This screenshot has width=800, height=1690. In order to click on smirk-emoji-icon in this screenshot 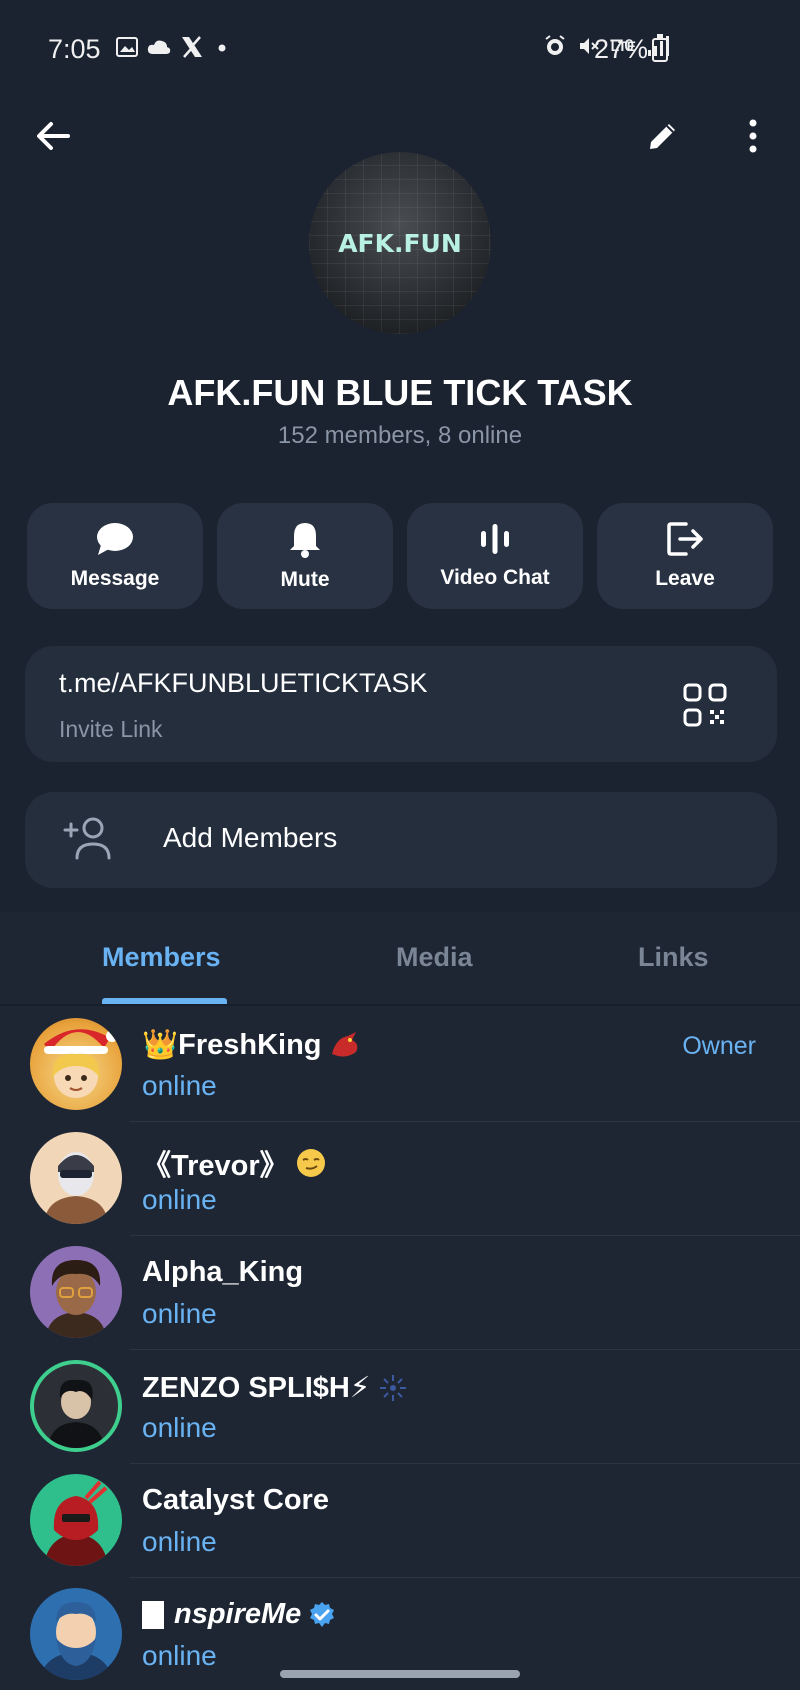, I will do `click(310, 1163)`.